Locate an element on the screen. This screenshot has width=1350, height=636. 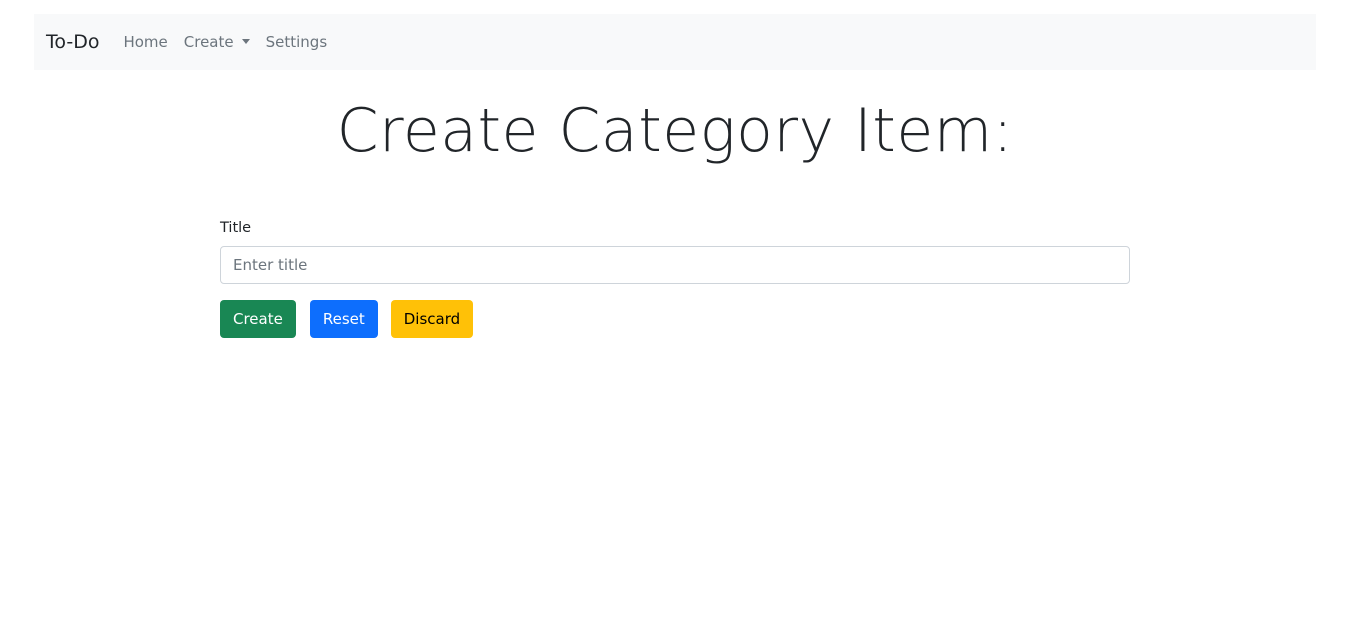
nav-item-create-dropdown: Create is located at coordinates (217, 42).